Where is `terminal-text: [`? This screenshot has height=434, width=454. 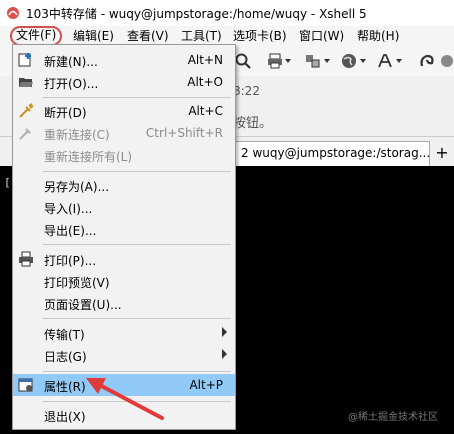
terminal-text: [ is located at coordinates (7, 182).